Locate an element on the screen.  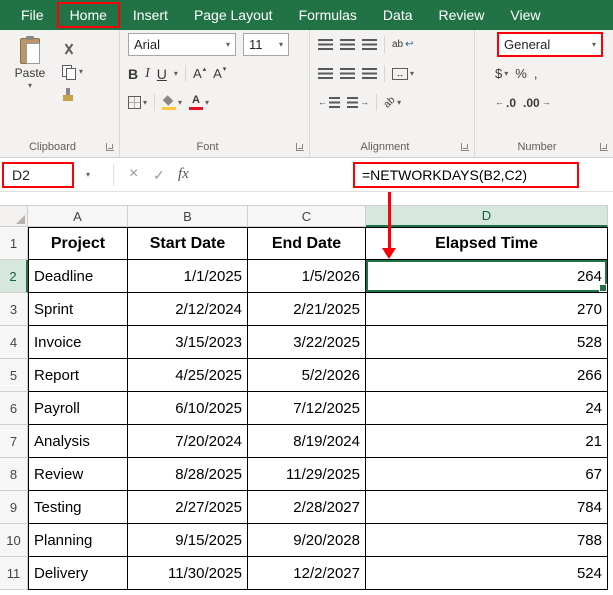
cell-C3: 2/21/2025 is located at coordinates (307, 309).